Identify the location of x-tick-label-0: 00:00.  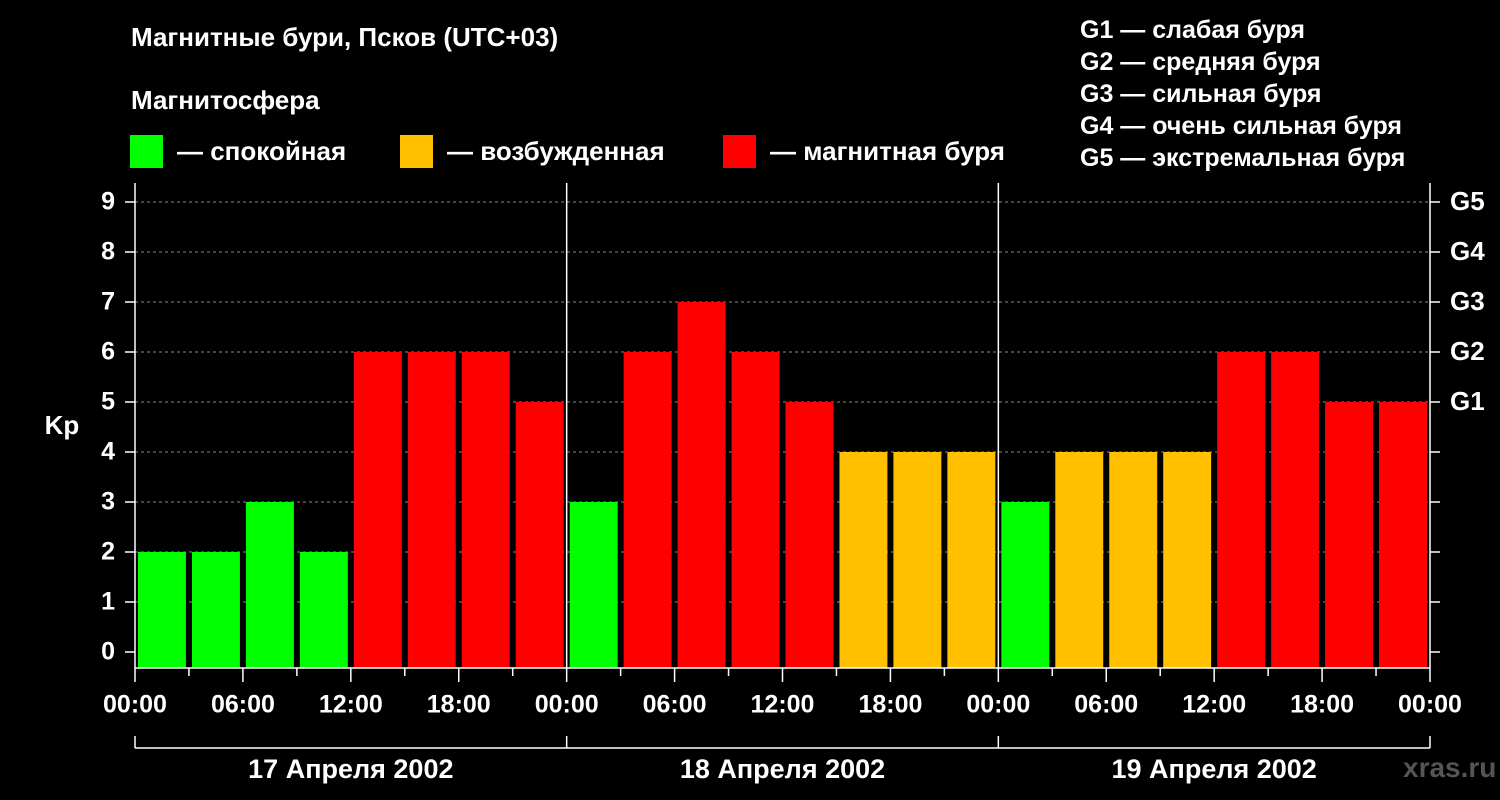
(135, 705).